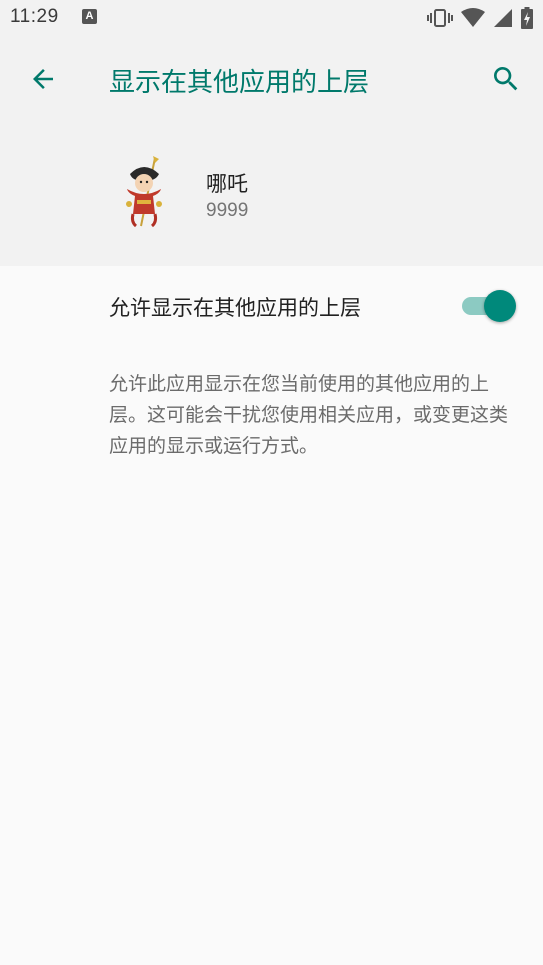 This screenshot has height=965, width=543. What do you see at coordinates (527, 18) in the screenshot?
I see `battery-charging-icon` at bounding box center [527, 18].